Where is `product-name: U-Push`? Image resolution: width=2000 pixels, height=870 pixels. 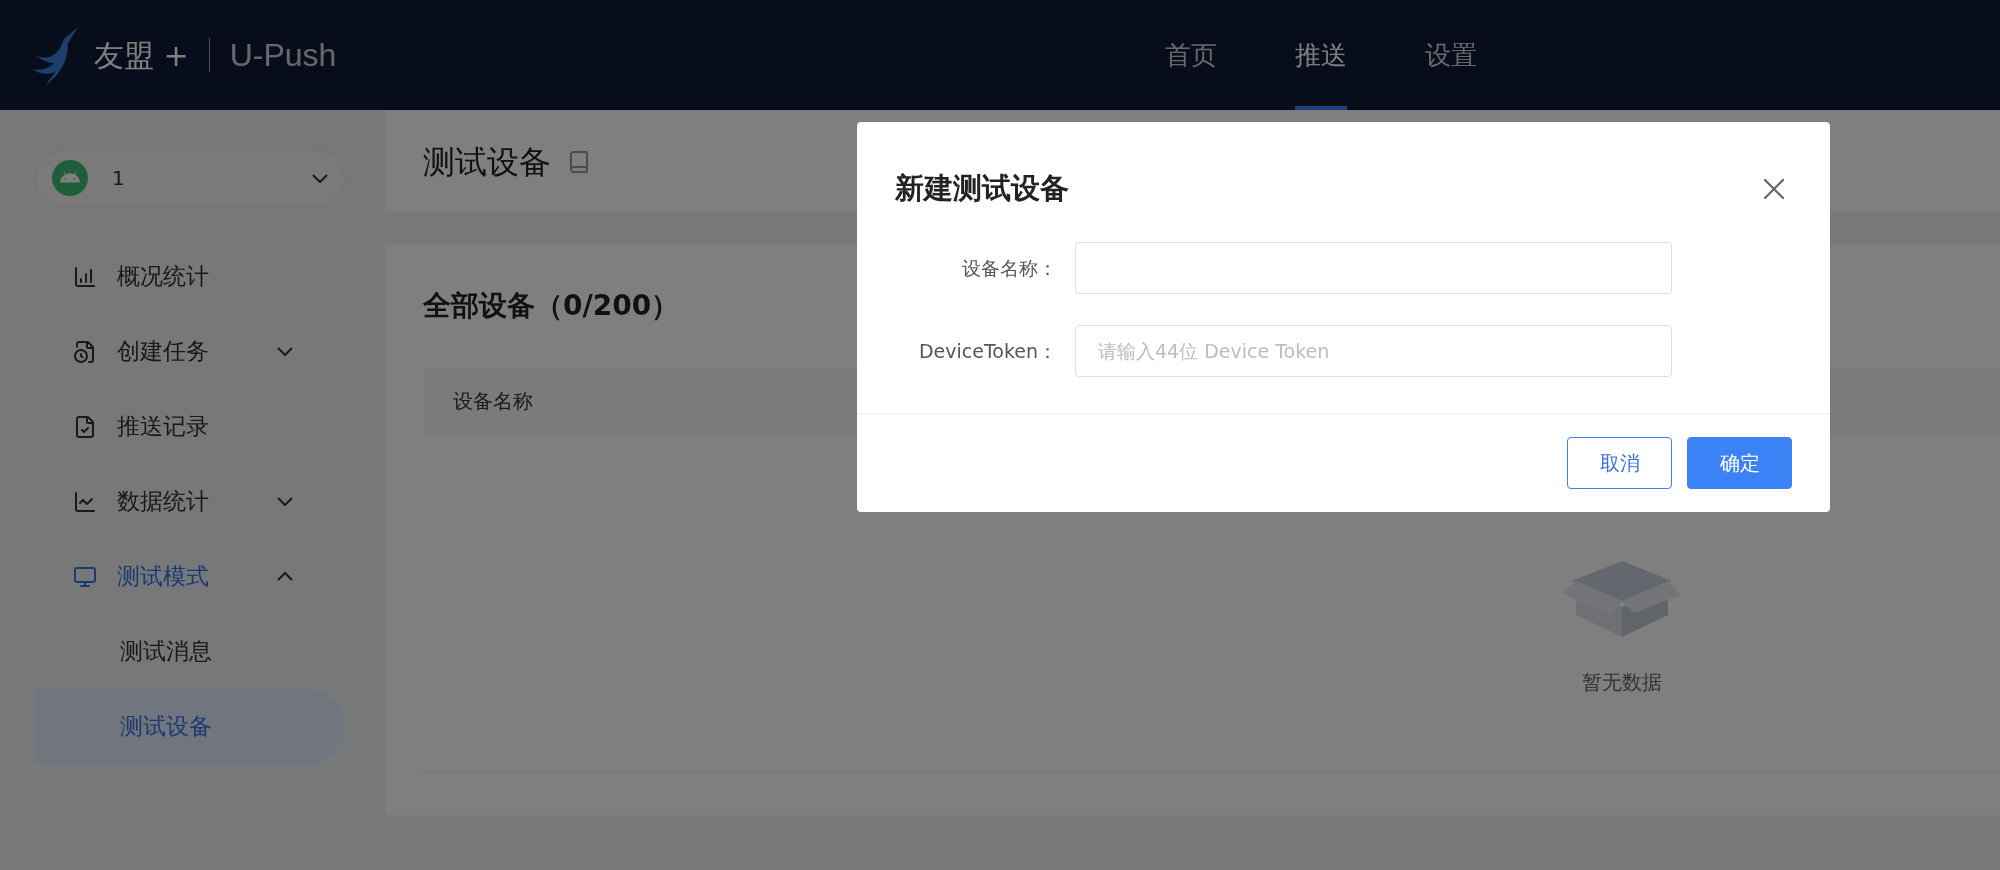
product-name: U-Push is located at coordinates (283, 55).